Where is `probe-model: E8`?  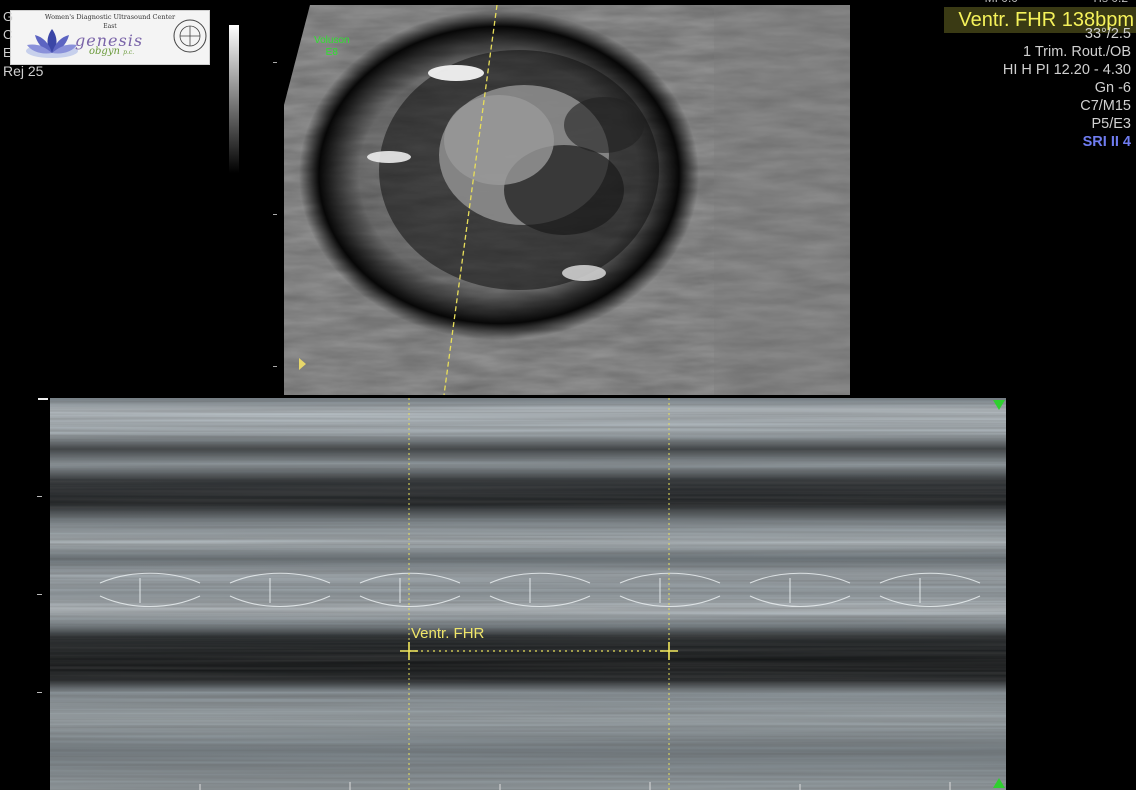
probe-model: E8 is located at coordinates (331, 52).